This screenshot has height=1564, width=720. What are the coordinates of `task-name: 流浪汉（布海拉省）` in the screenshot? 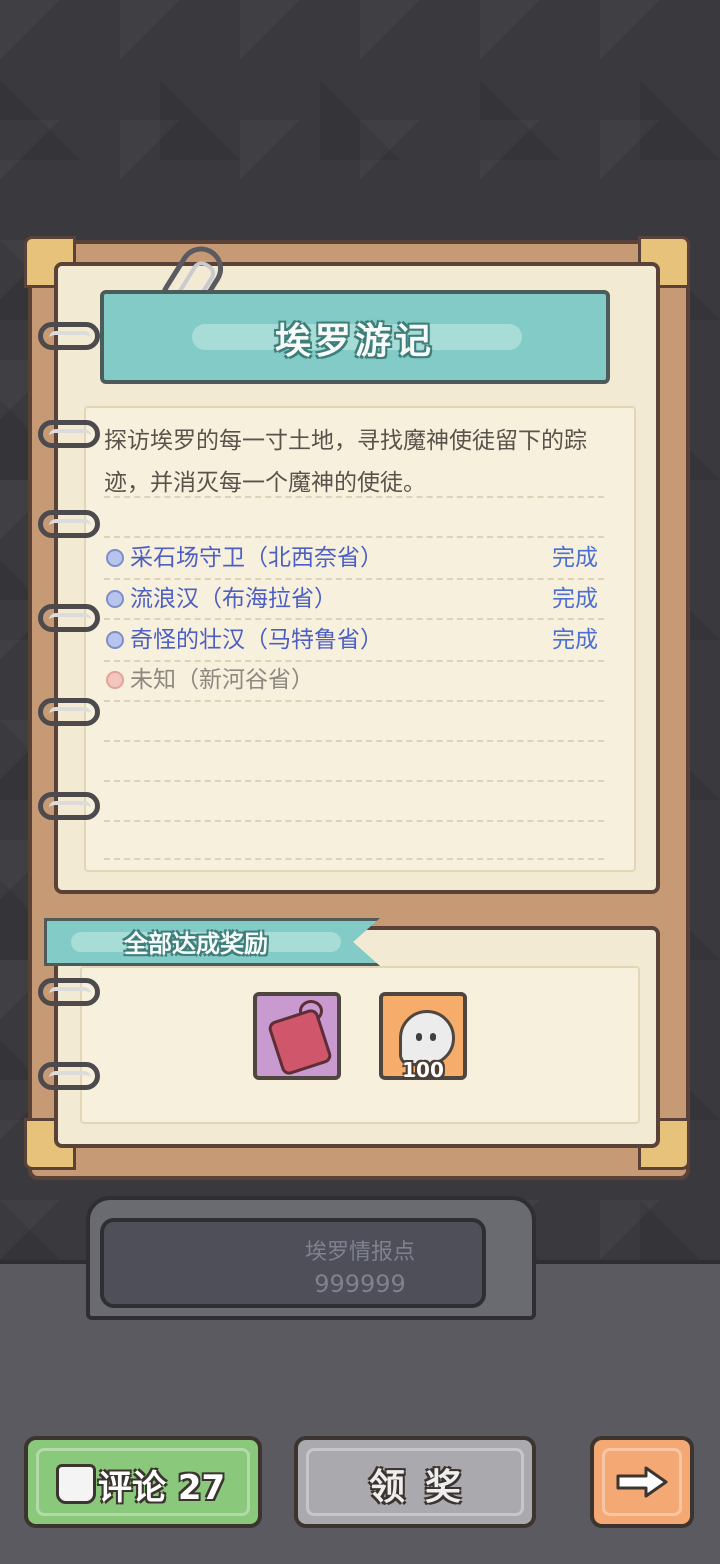 It's located at (233, 599).